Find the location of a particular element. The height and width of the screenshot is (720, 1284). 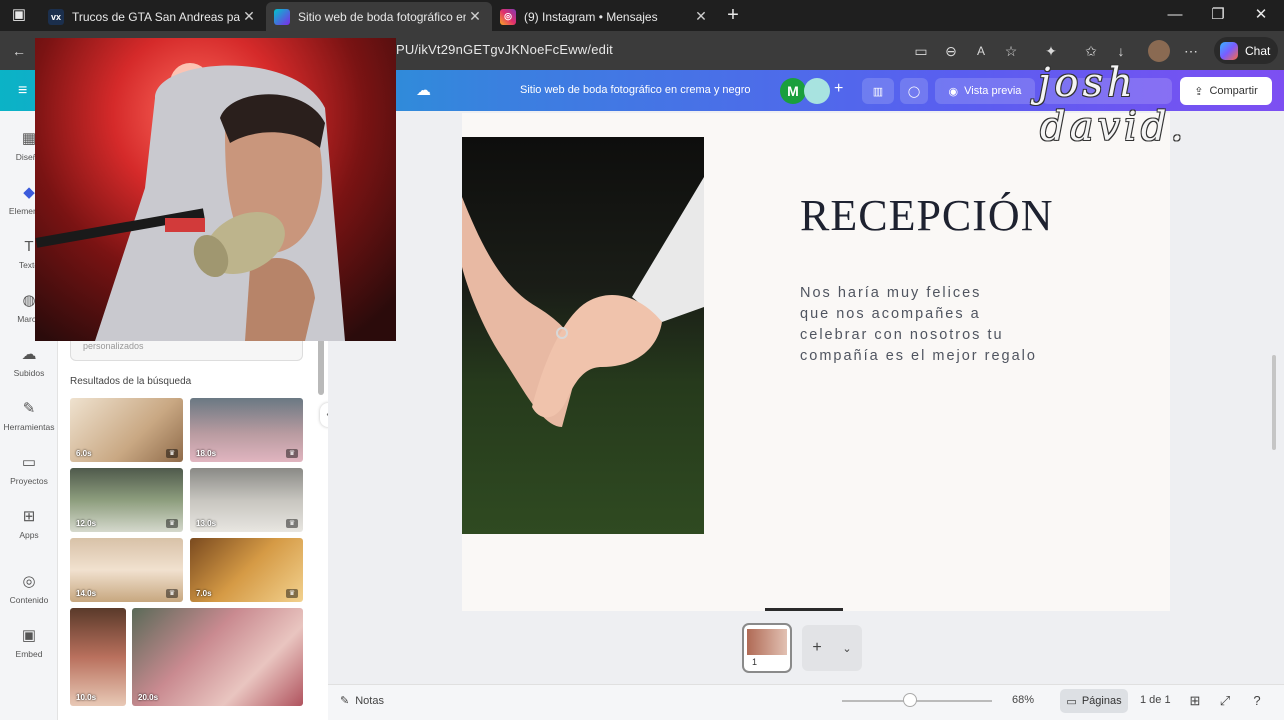

hands-photo is located at coordinates (583, 335).